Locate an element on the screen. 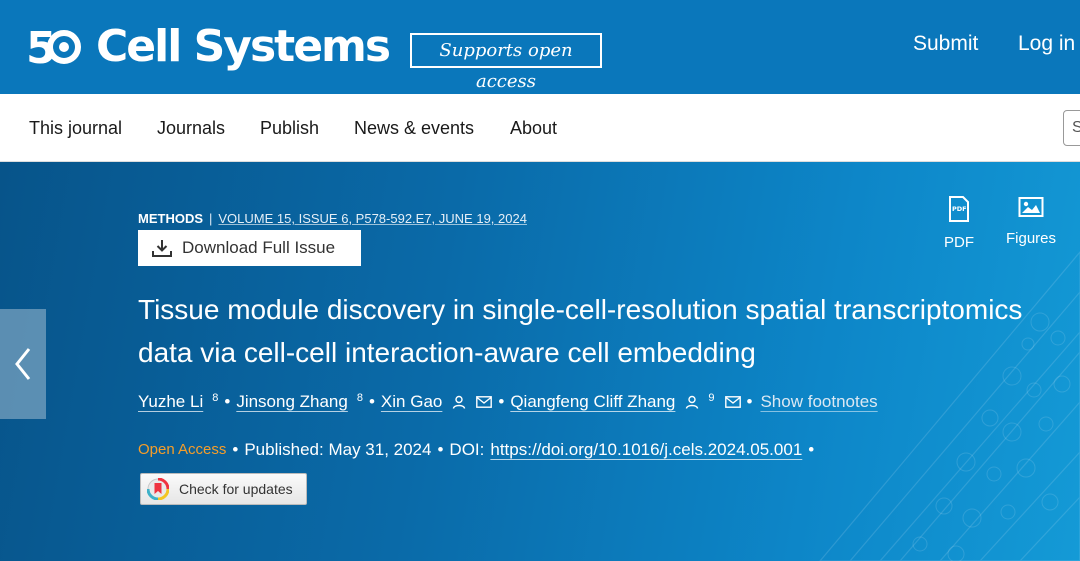 Image resolution: width=1080 pixels, height=561 pixels. figures-label: Figures is located at coordinates (1031, 238).